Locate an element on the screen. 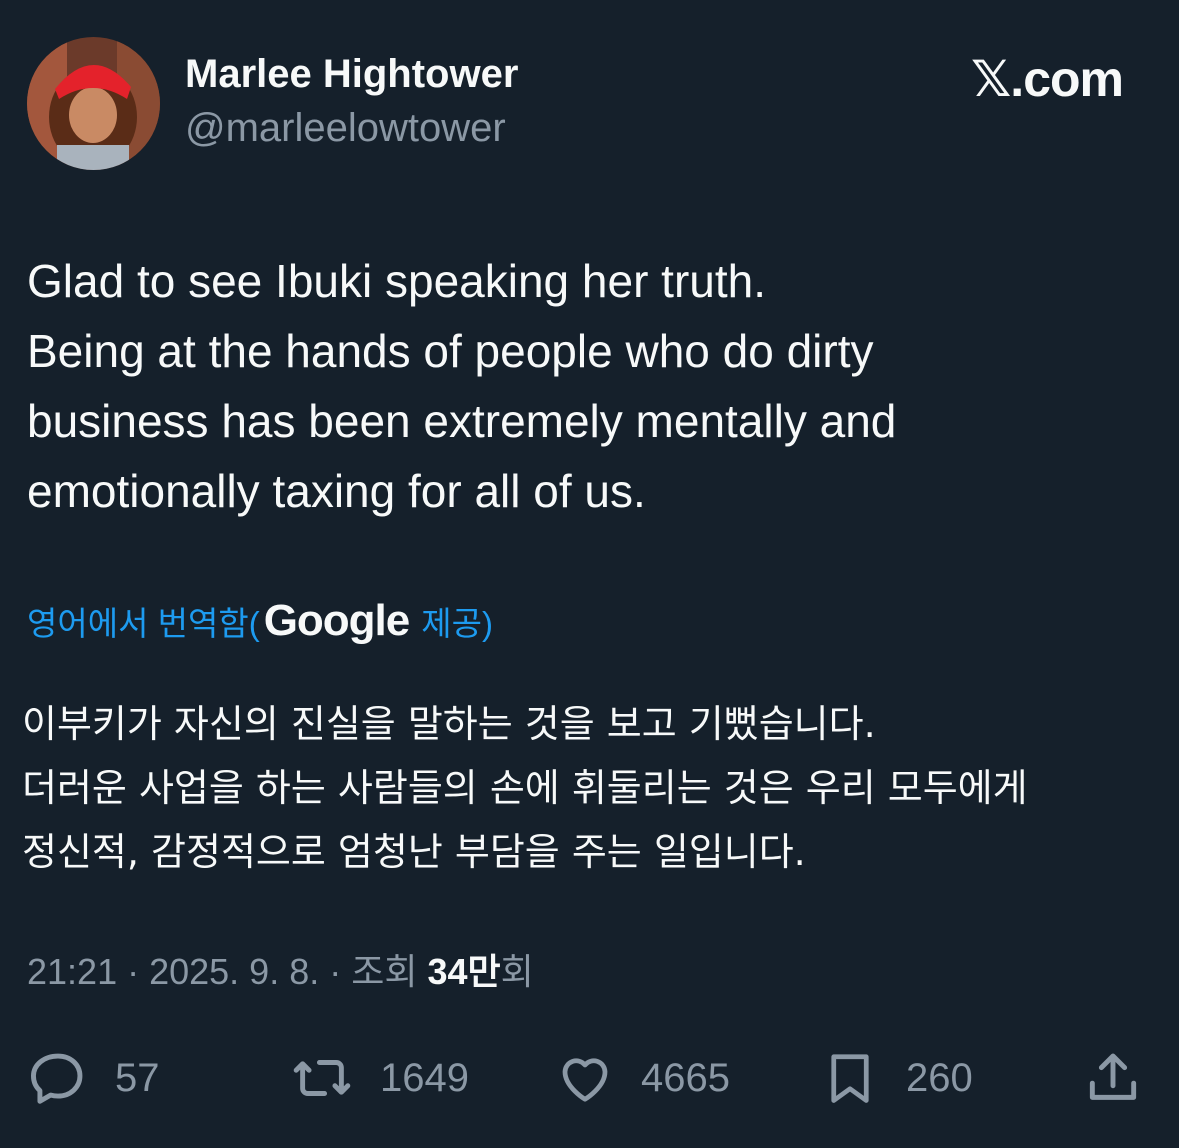  translated-line: 이부키가 자신의 진실을 말하는 것을 보고 기뻤습니다. is located at coordinates (449, 724).